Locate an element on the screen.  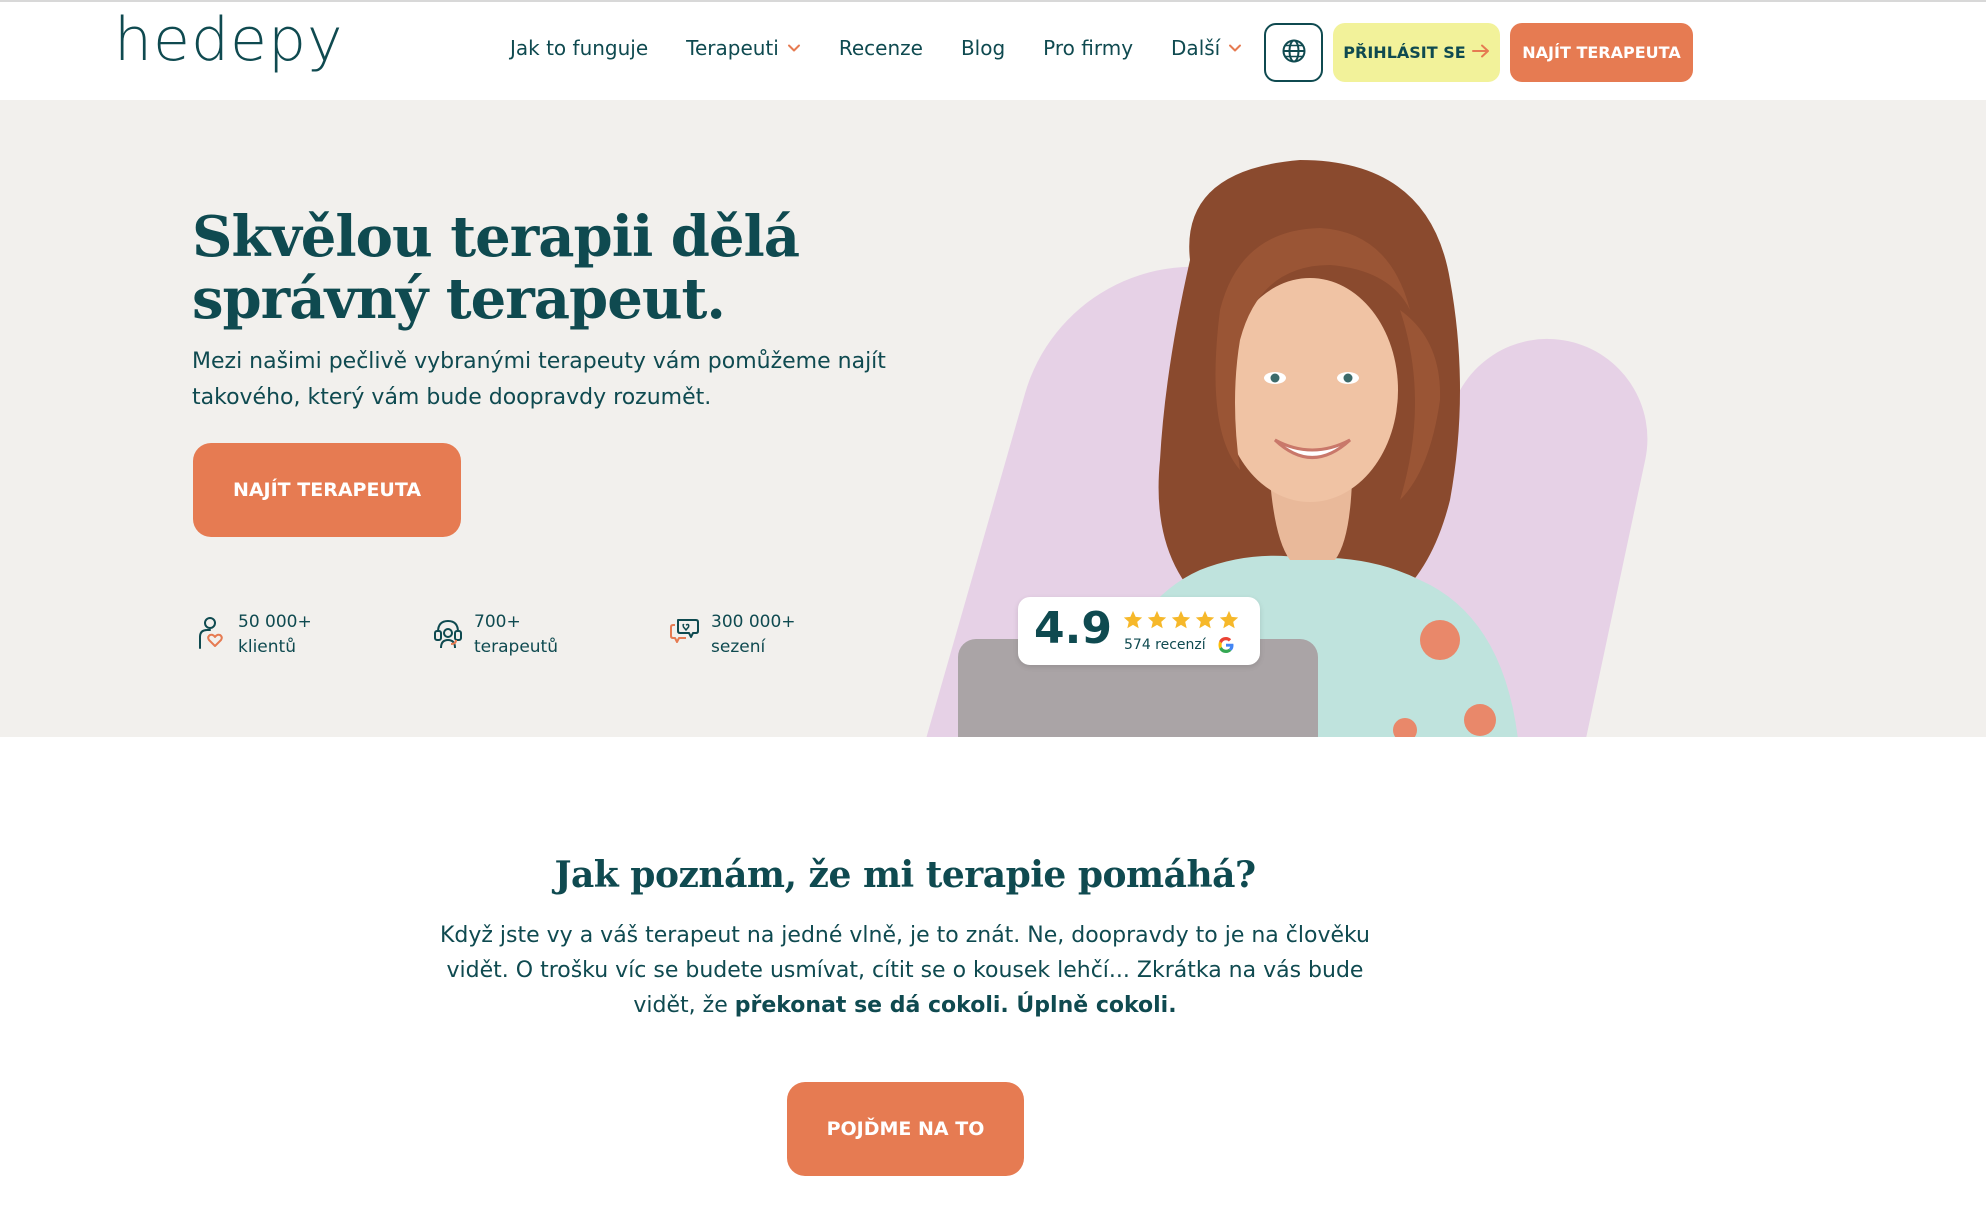
lets-go-button: POJĎME NA TO is located at coordinates (905, 1129).